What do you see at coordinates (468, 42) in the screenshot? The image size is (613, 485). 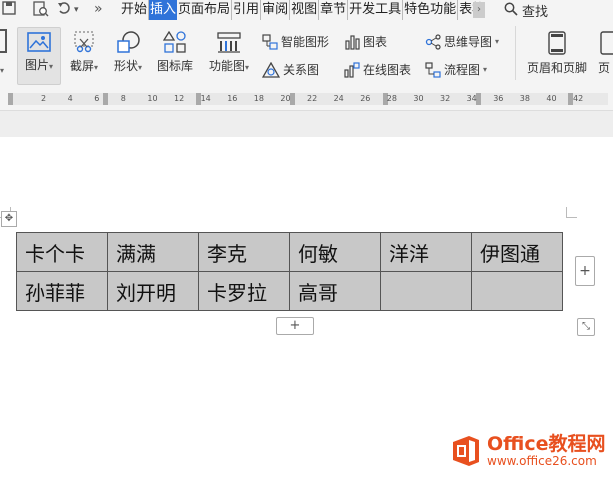 I see `mind-map-label: 思维导图` at bounding box center [468, 42].